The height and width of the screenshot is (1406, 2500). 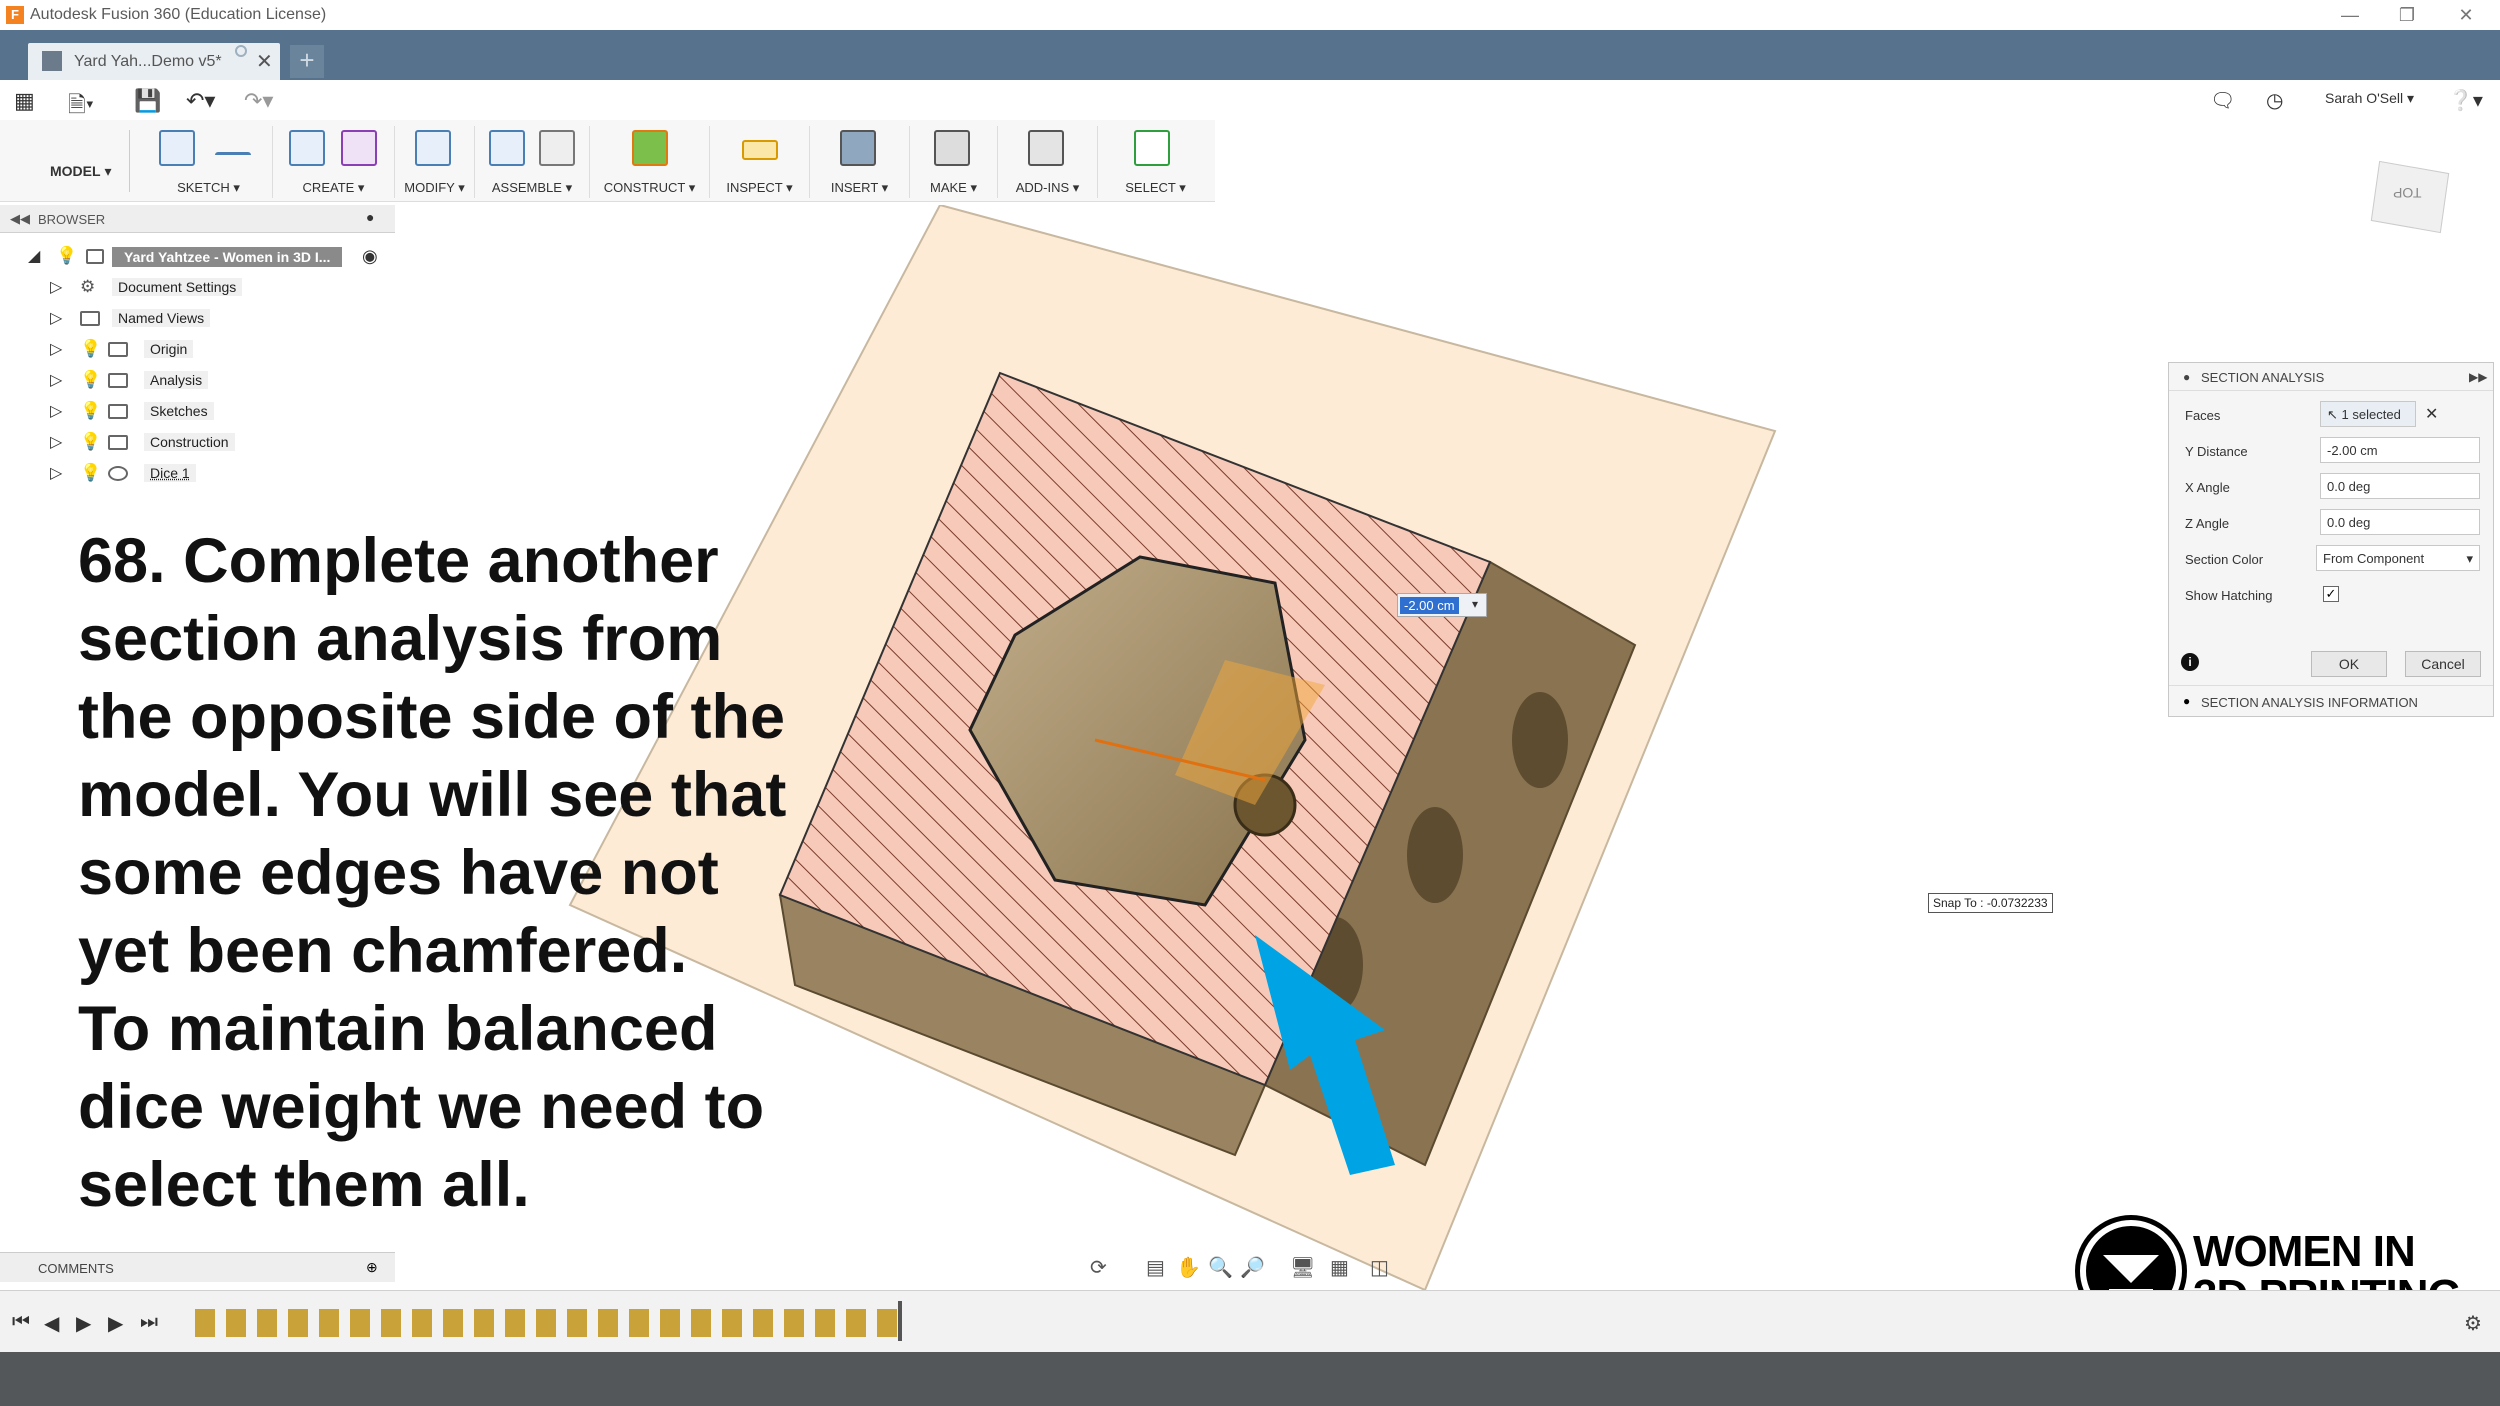 What do you see at coordinates (2400, 486) in the screenshot?
I see `x-angle-input: 0.0 deg` at bounding box center [2400, 486].